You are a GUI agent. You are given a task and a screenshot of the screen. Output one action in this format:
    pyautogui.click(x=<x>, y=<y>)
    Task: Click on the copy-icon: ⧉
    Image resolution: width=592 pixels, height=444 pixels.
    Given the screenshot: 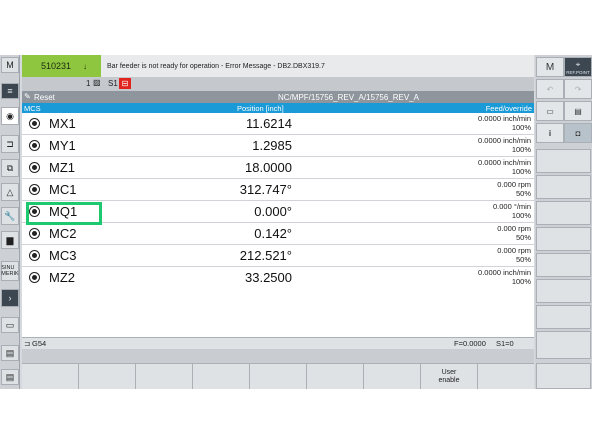 What is the action you would take?
    pyautogui.click(x=10, y=168)
    